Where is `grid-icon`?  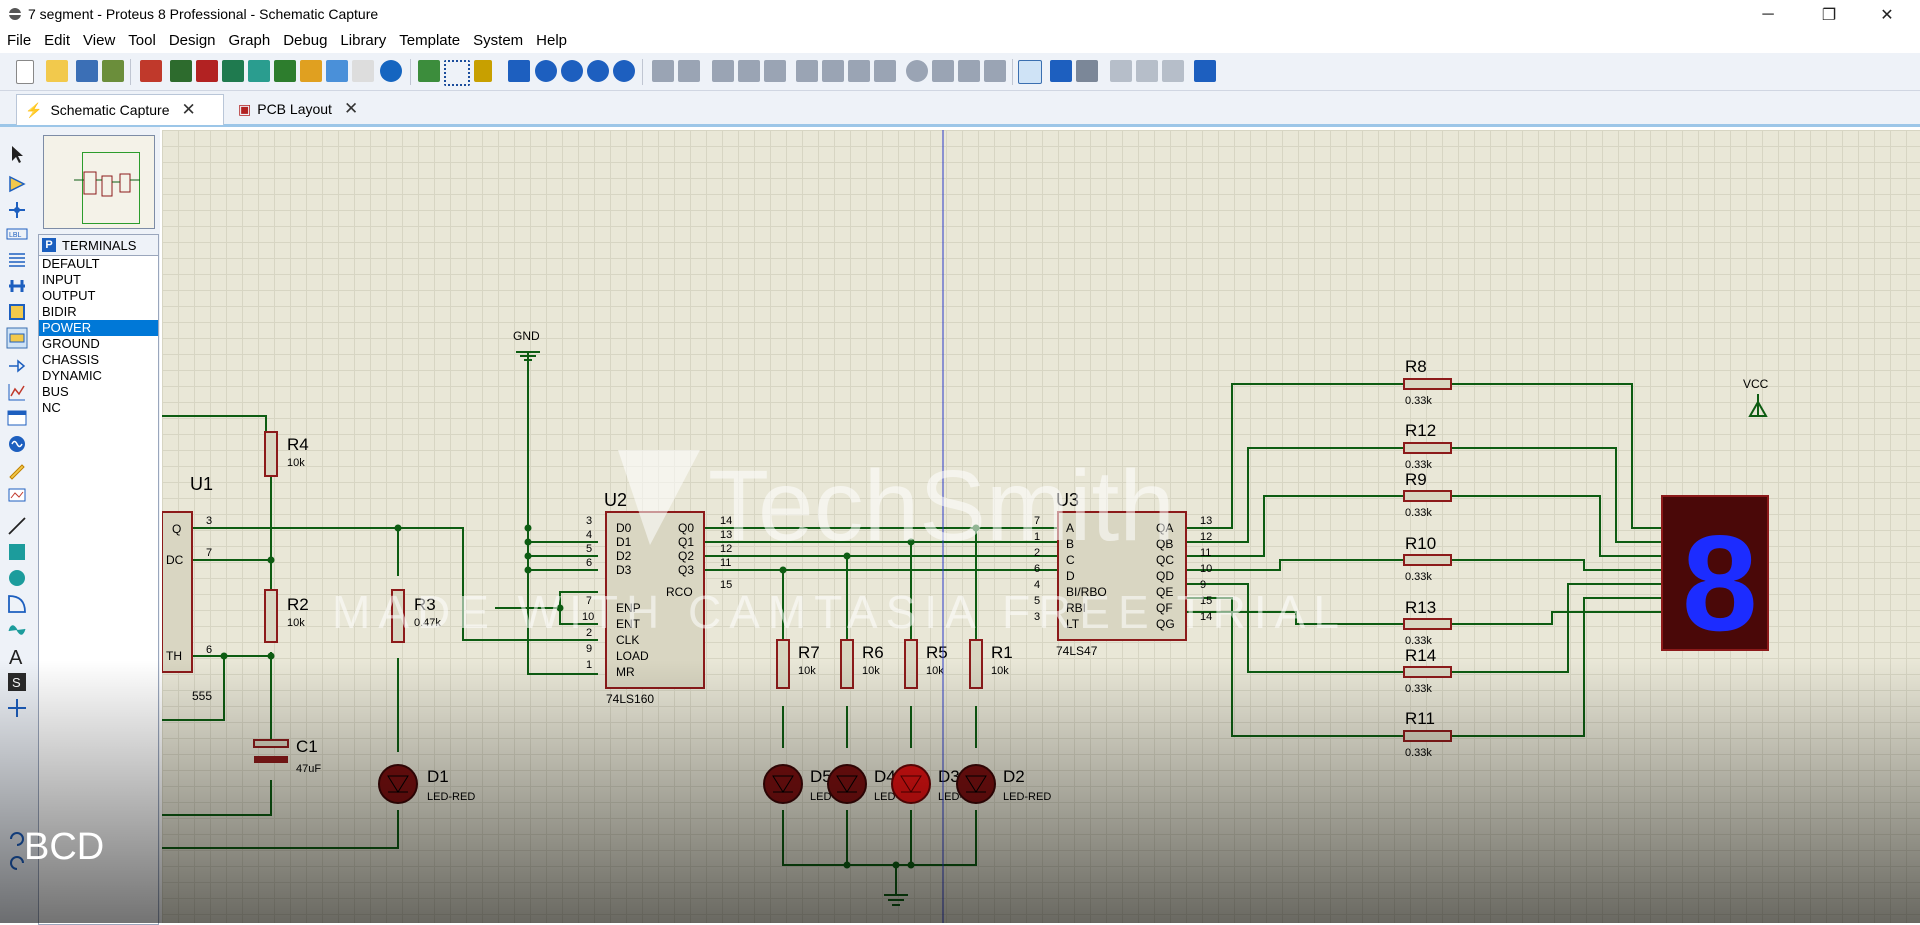
grid-icon is located at coordinates (457, 73).